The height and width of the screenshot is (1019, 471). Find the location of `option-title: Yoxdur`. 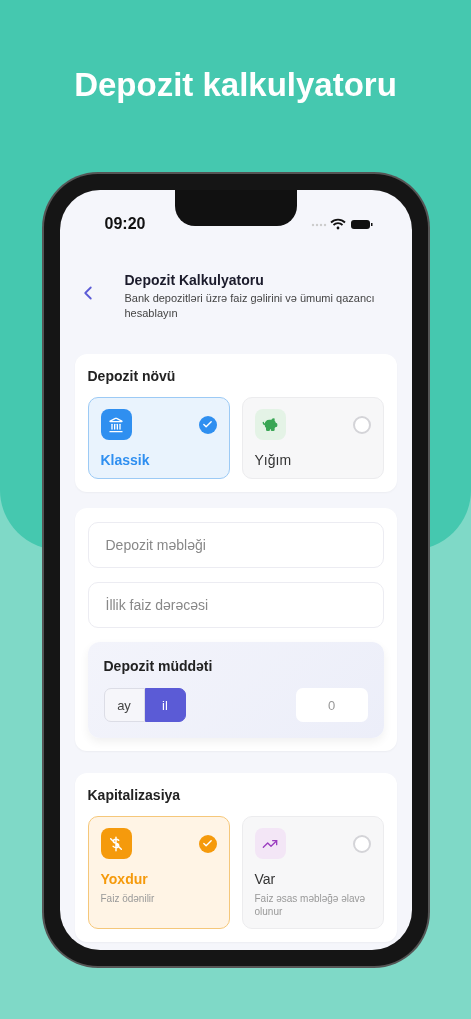

option-title: Yoxdur is located at coordinates (124, 879).